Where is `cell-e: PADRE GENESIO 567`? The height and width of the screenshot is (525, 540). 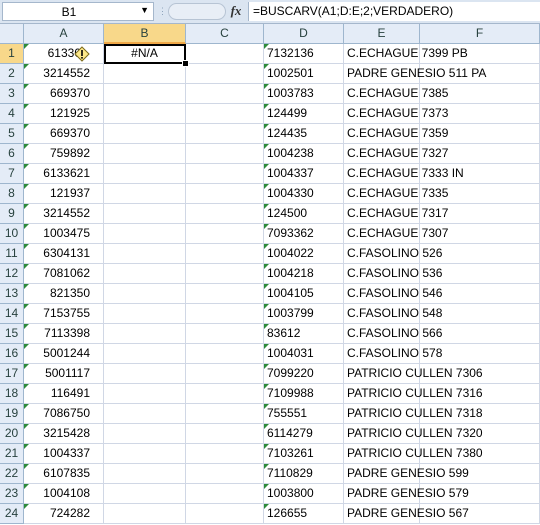 cell-e: PADRE GENESIO 567 is located at coordinates (406, 514).